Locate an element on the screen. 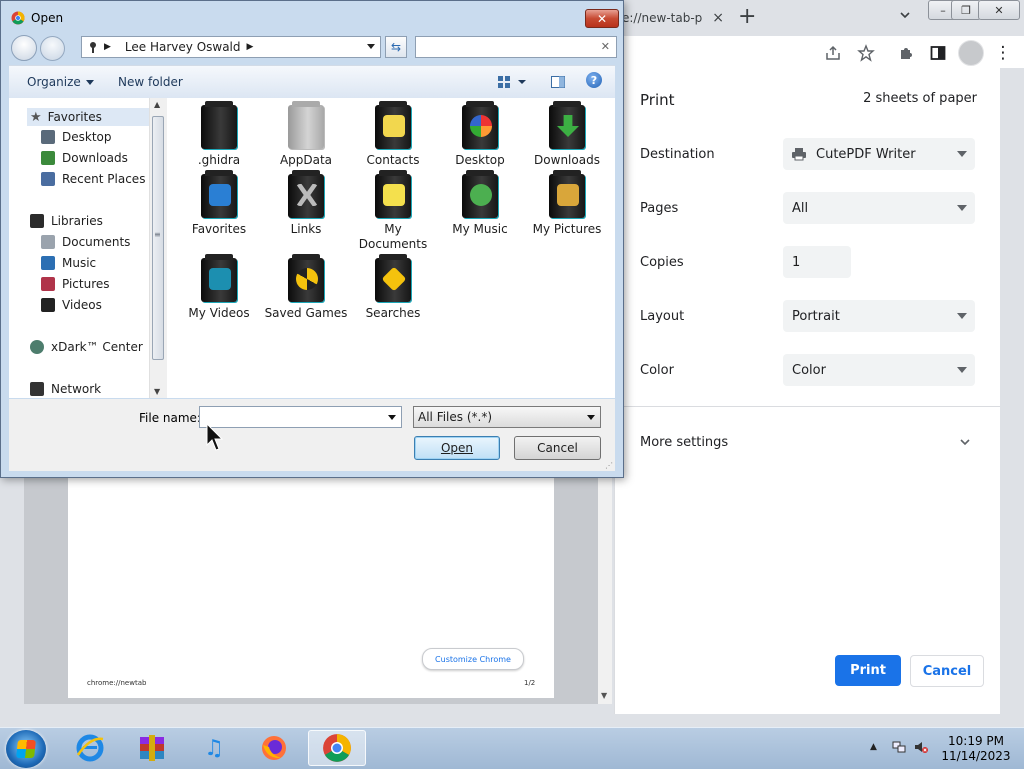 The width and height of the screenshot is (1024, 769). folder-favorites: Favorites is located at coordinates (219, 203).